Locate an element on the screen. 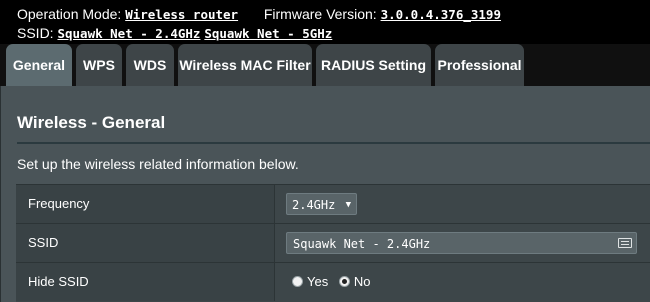 The height and width of the screenshot is (302, 650). frequency-row: Frequency 2.4GHz ▼ is located at coordinates (333, 203).